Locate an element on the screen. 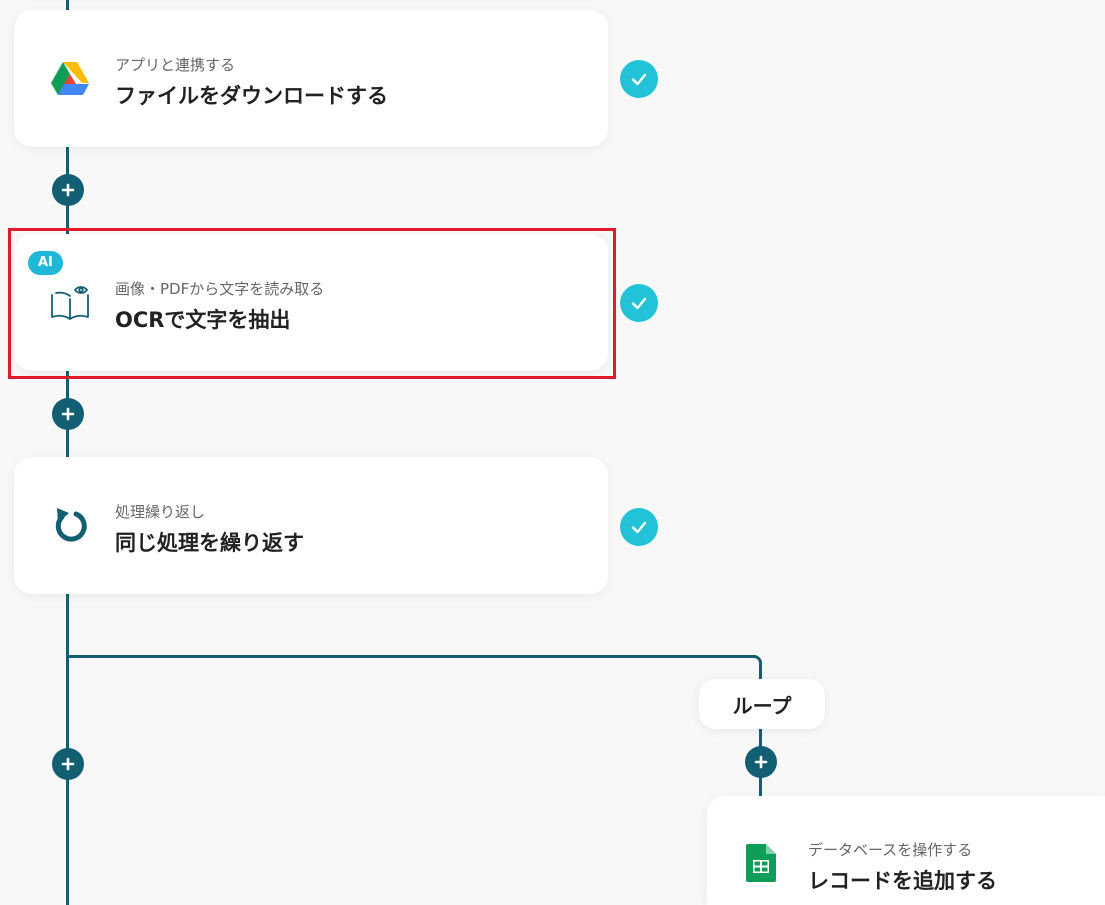  loop-arrow-icon is located at coordinates (70, 525).